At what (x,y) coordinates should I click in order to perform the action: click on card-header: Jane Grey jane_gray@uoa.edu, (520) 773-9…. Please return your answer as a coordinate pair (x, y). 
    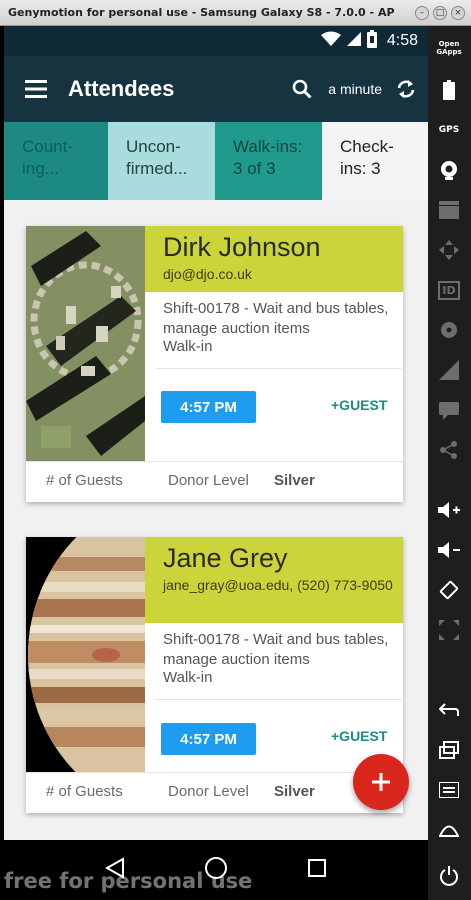
    Looking at the image, I should click on (274, 580).